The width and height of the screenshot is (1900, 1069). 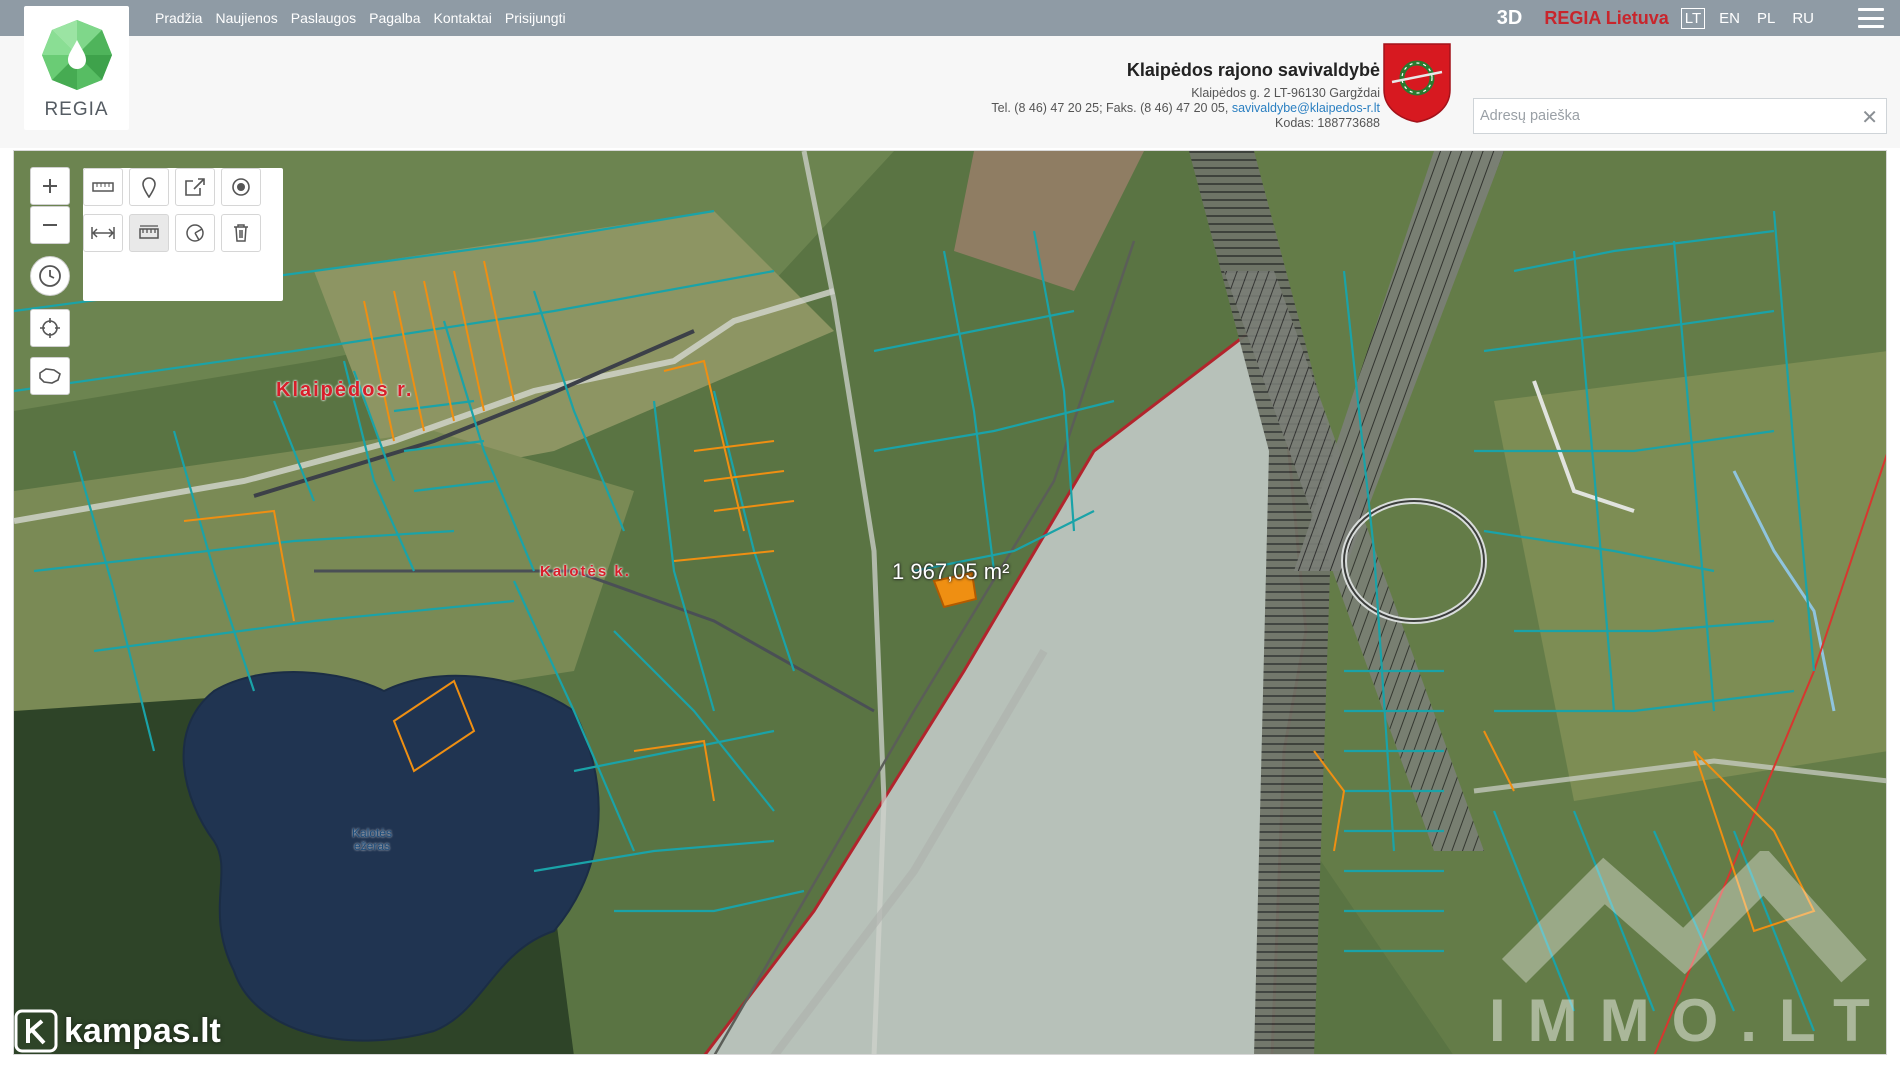 I want to click on municipality-email: savivaldybe@klaipedos-r.lt, so click(x=1306, y=108).